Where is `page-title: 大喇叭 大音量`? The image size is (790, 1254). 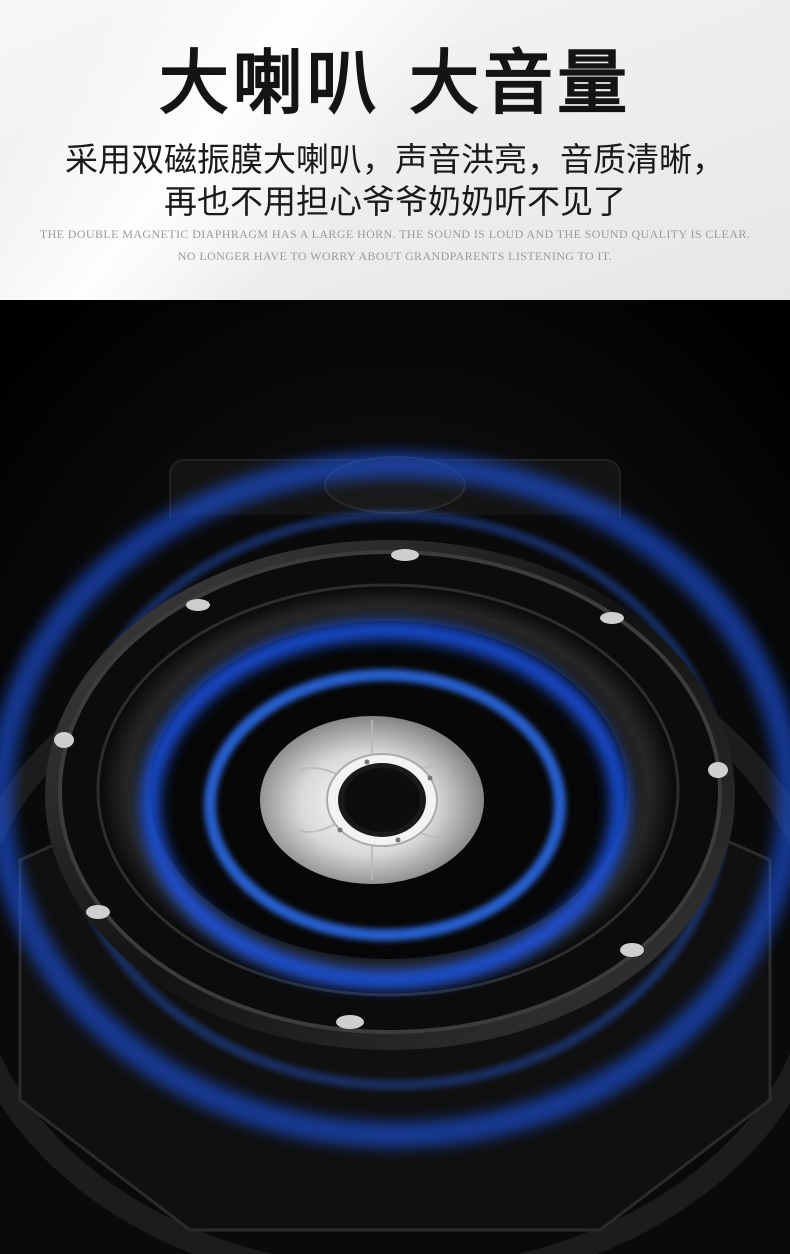 page-title: 大喇叭 大音量 is located at coordinates (395, 82).